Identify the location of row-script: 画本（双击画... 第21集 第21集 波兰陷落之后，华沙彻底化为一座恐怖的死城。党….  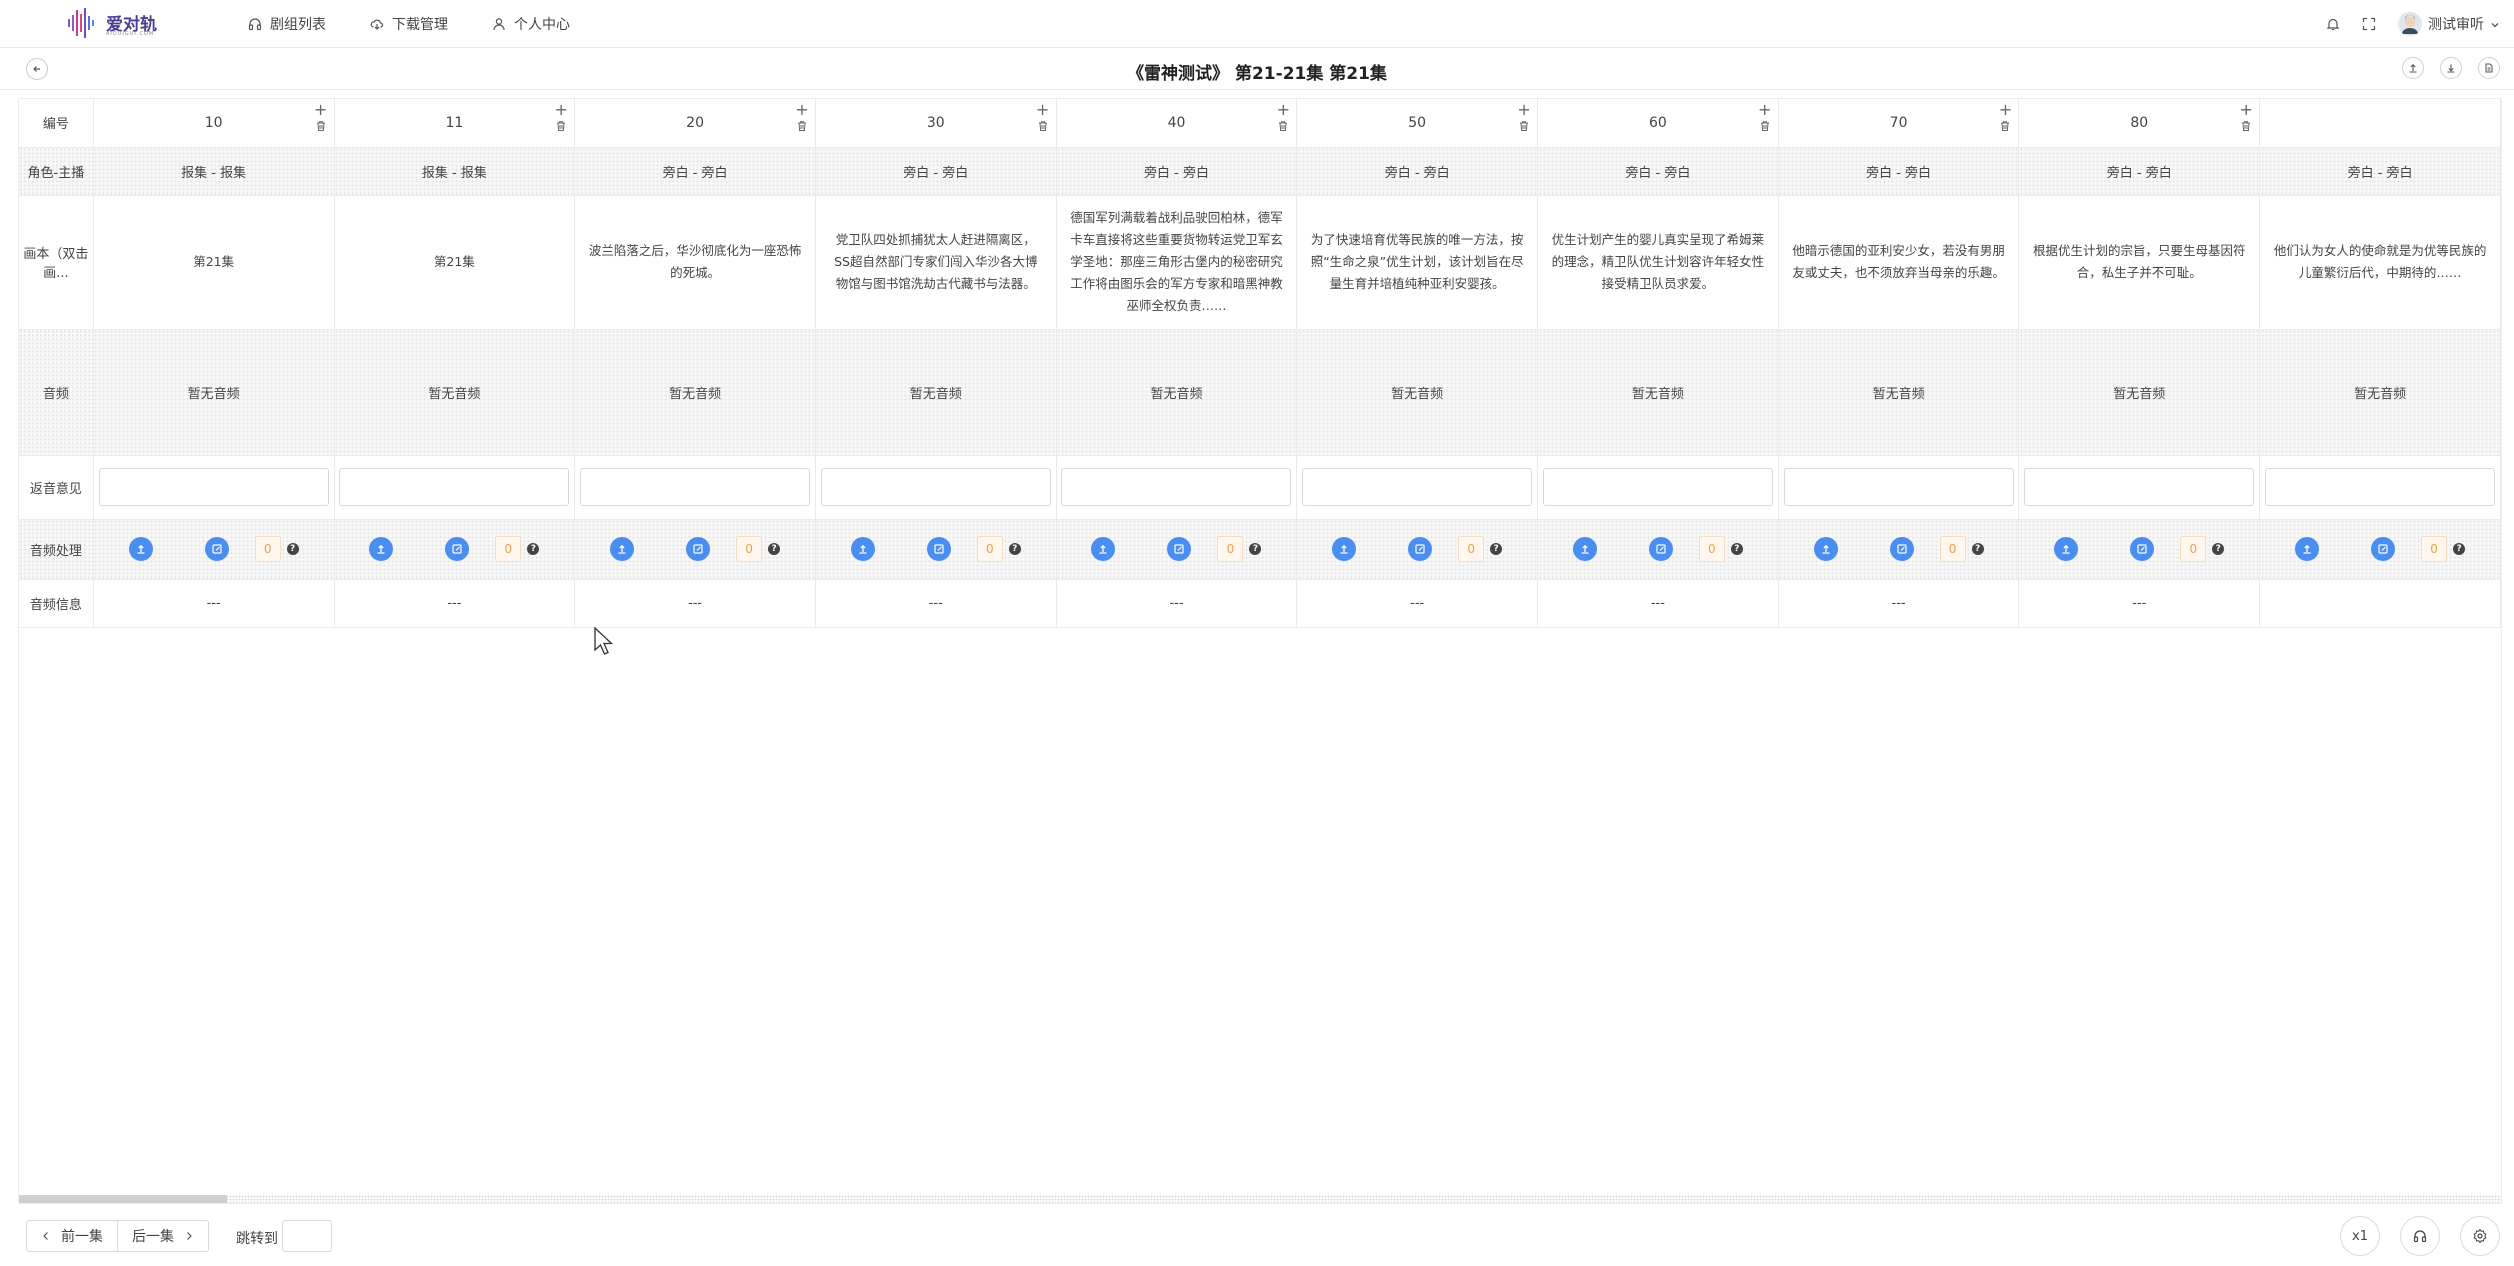
(1260, 262).